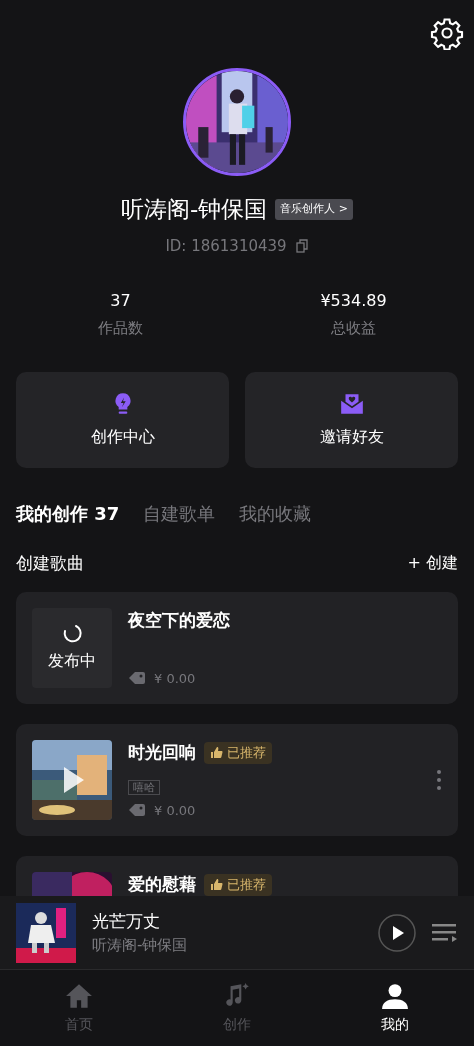  What do you see at coordinates (395, 995) in the screenshot?
I see `user-icon` at bounding box center [395, 995].